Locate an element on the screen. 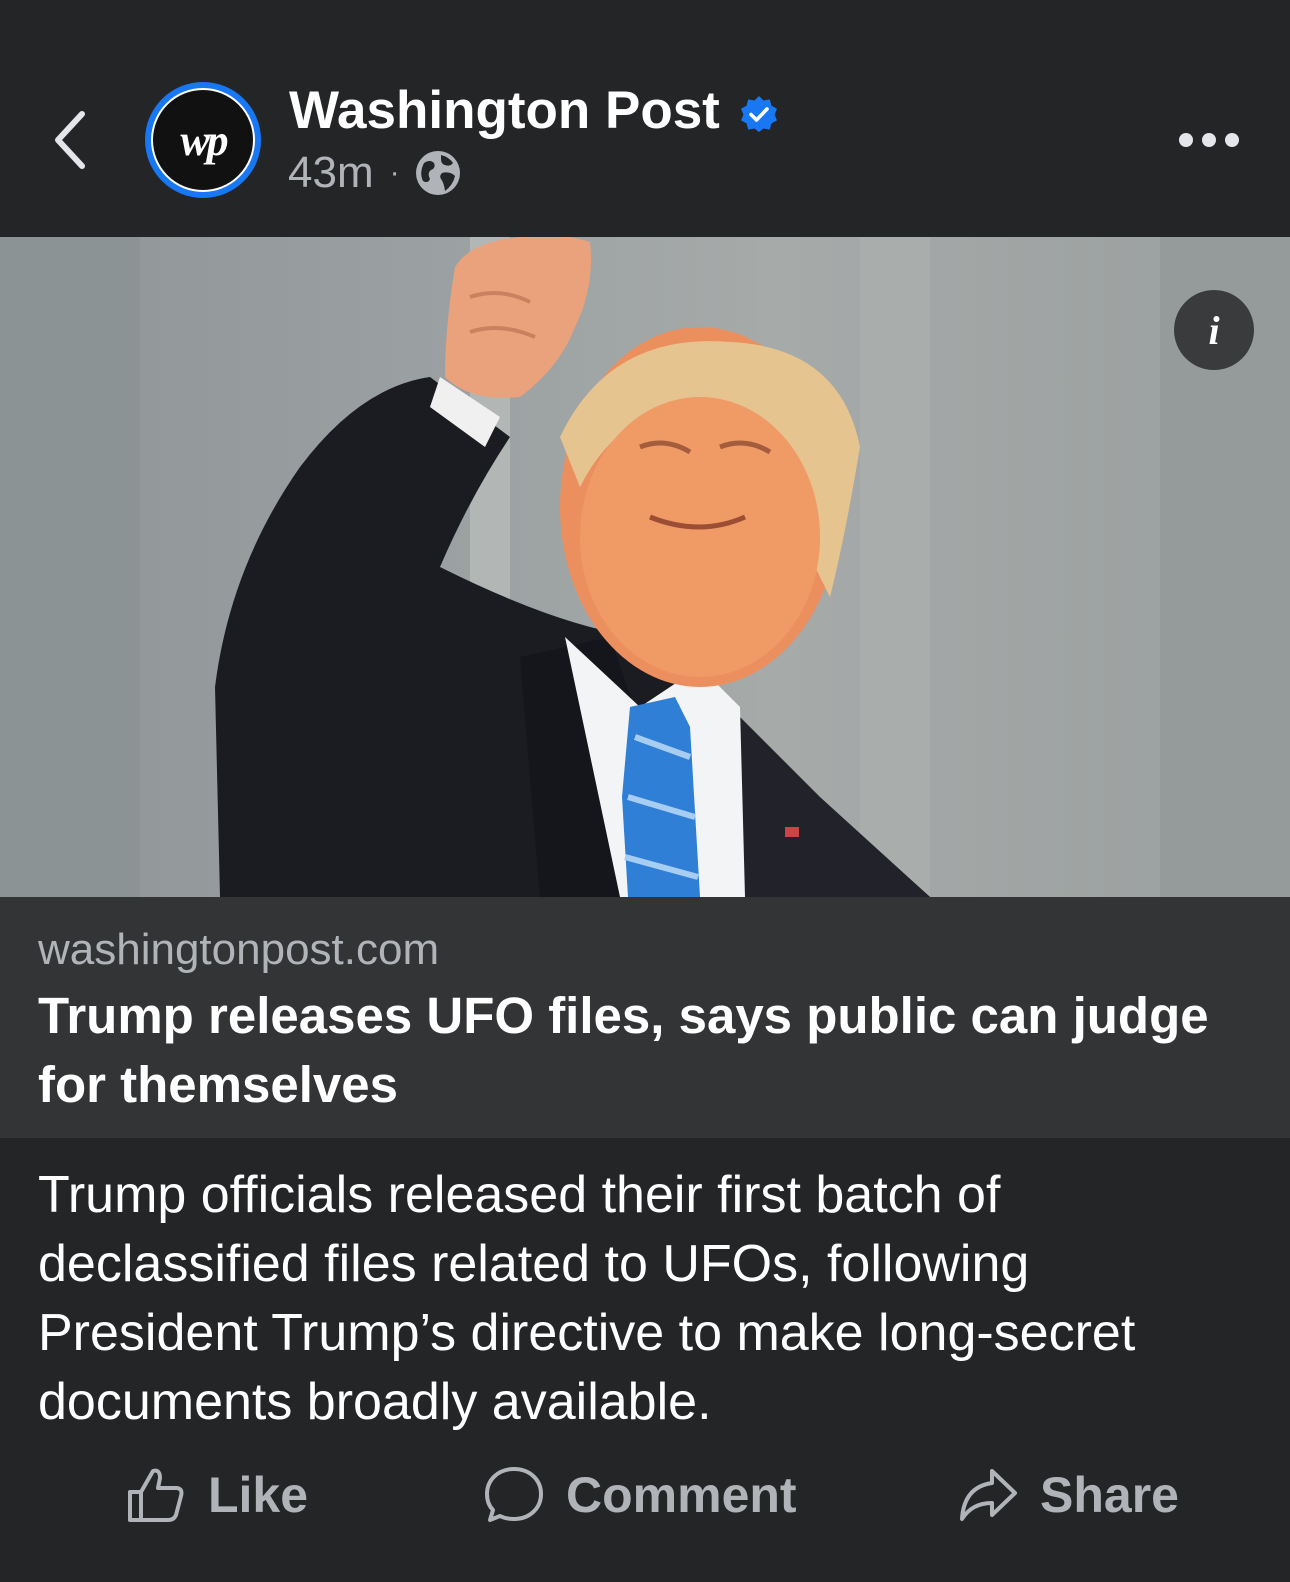 The width and height of the screenshot is (1290, 1582). back-chevron-icon is located at coordinates (70, 140).